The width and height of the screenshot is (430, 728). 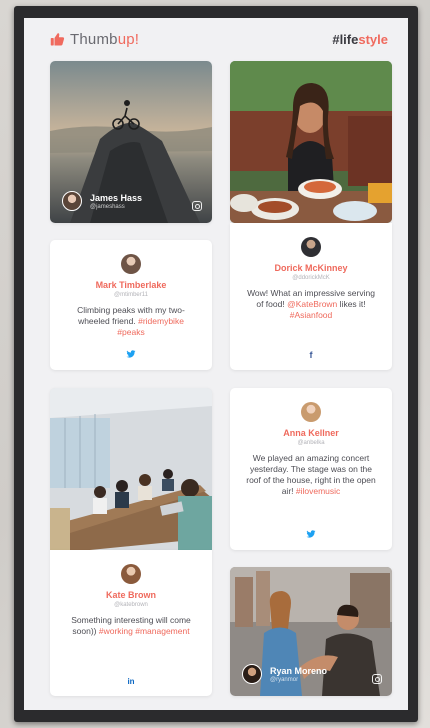 What do you see at coordinates (311, 315) in the screenshot?
I see `post-hashtags: #Asianfood` at bounding box center [311, 315].